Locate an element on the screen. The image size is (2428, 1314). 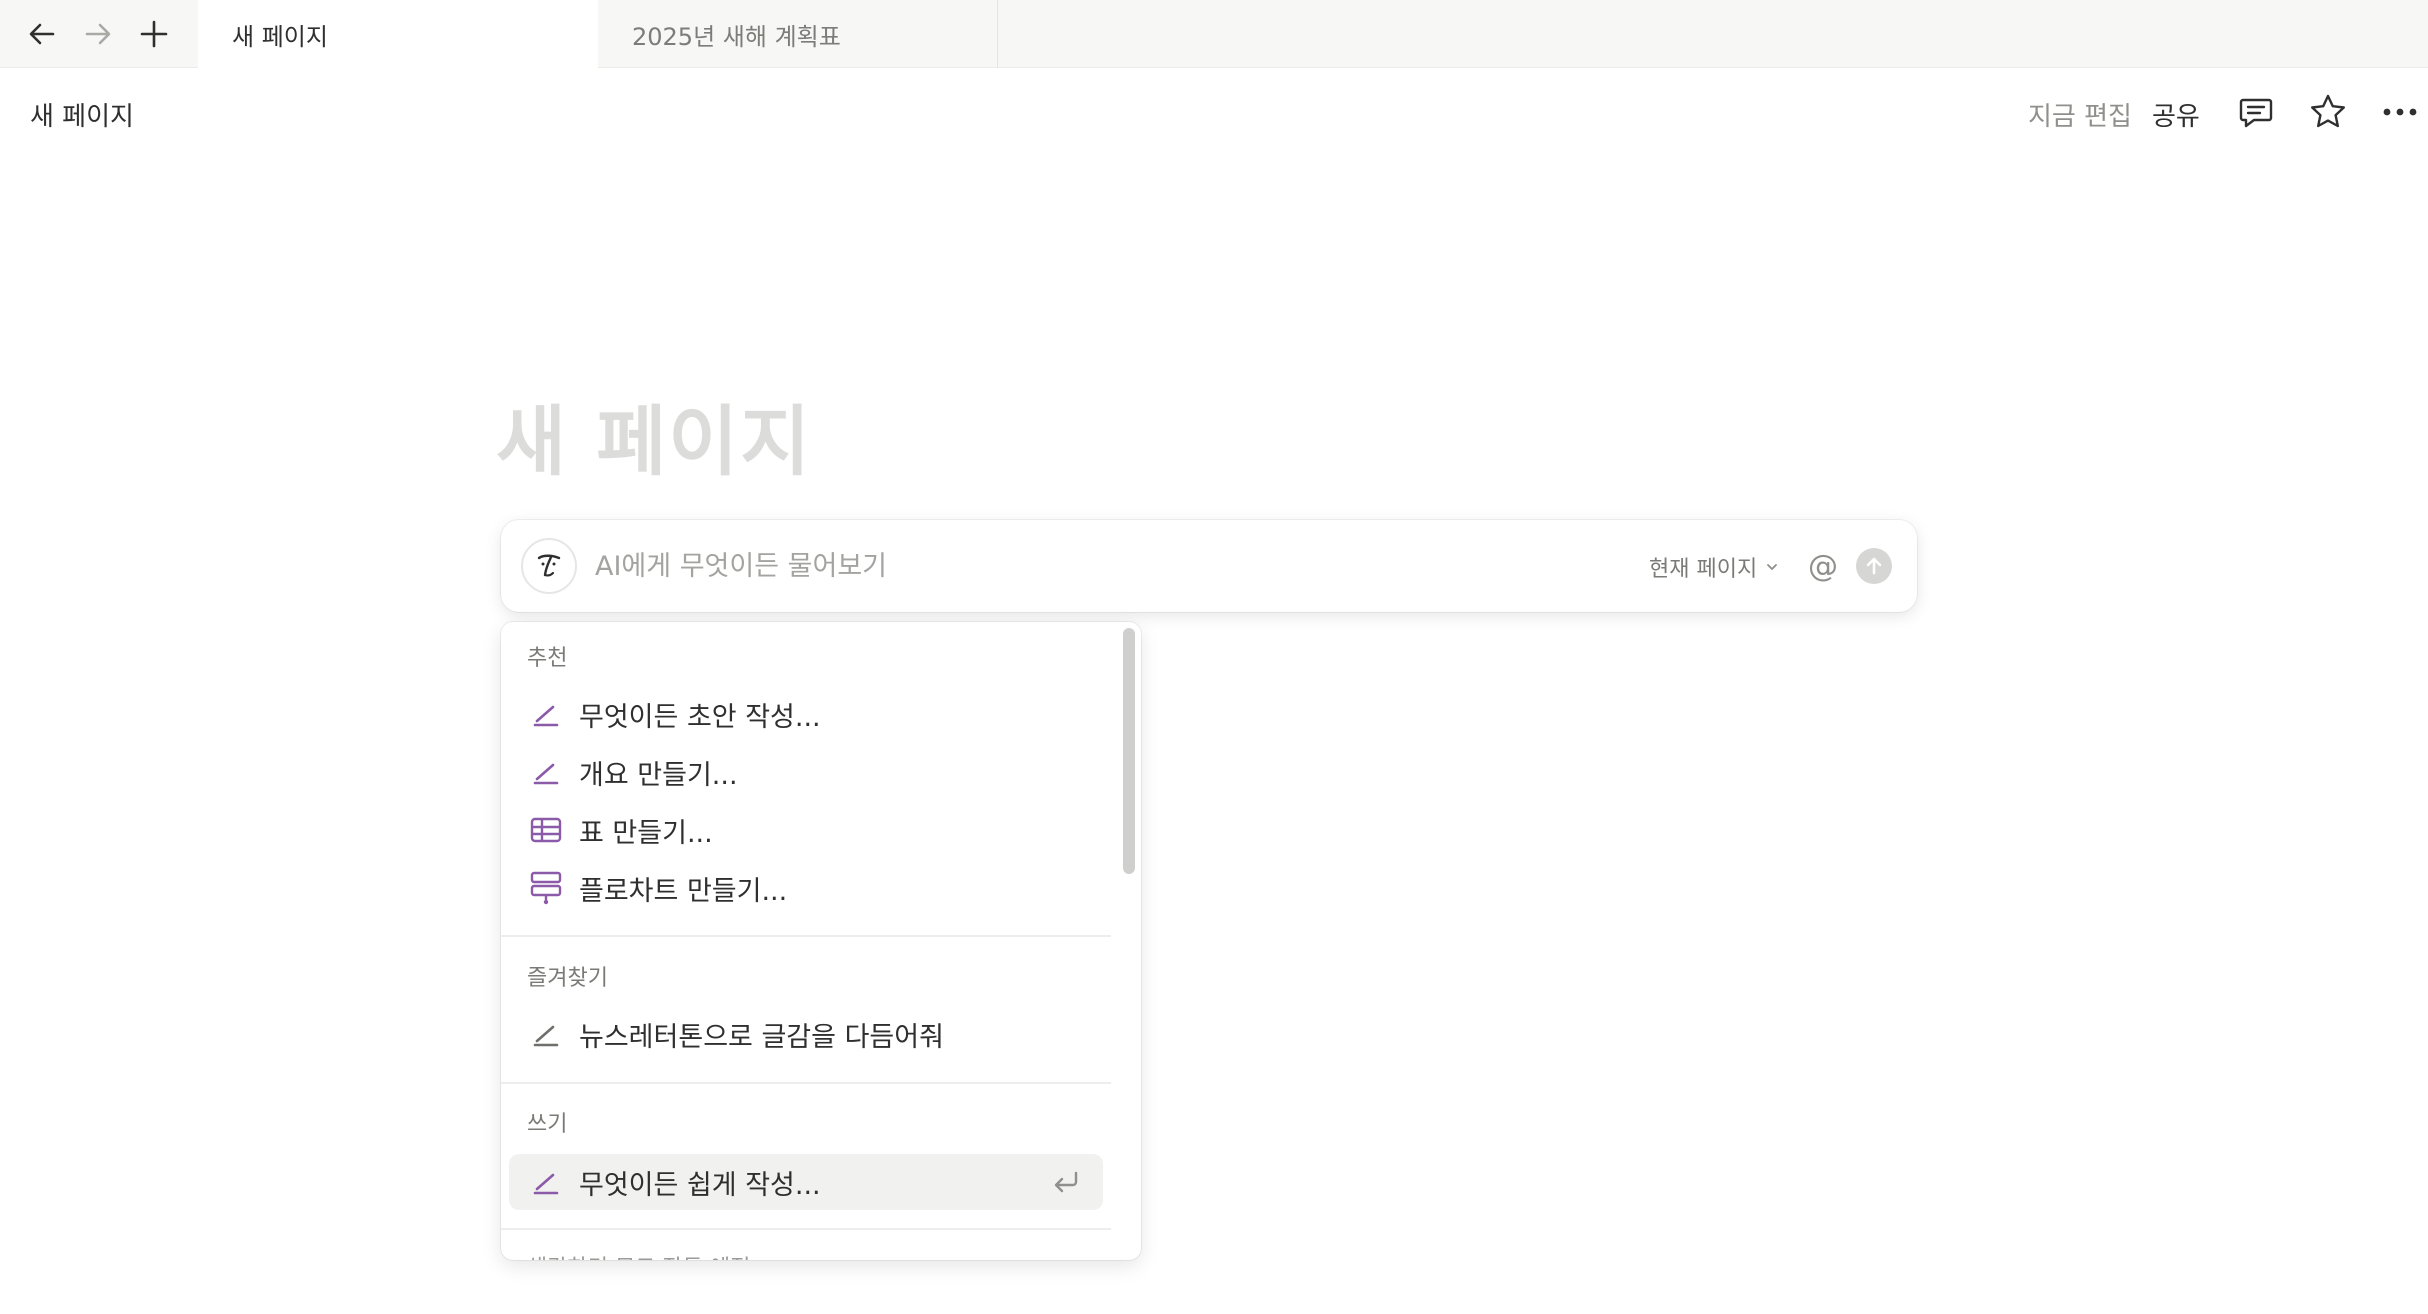
more-icon is located at coordinates (2400, 112).